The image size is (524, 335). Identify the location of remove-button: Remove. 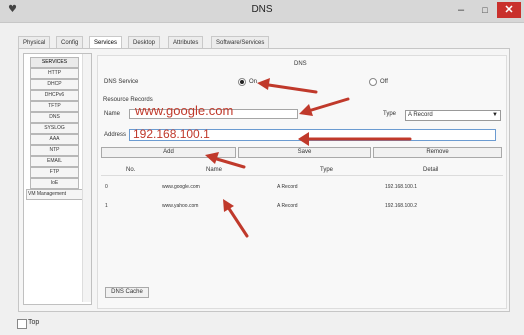
(437, 152).